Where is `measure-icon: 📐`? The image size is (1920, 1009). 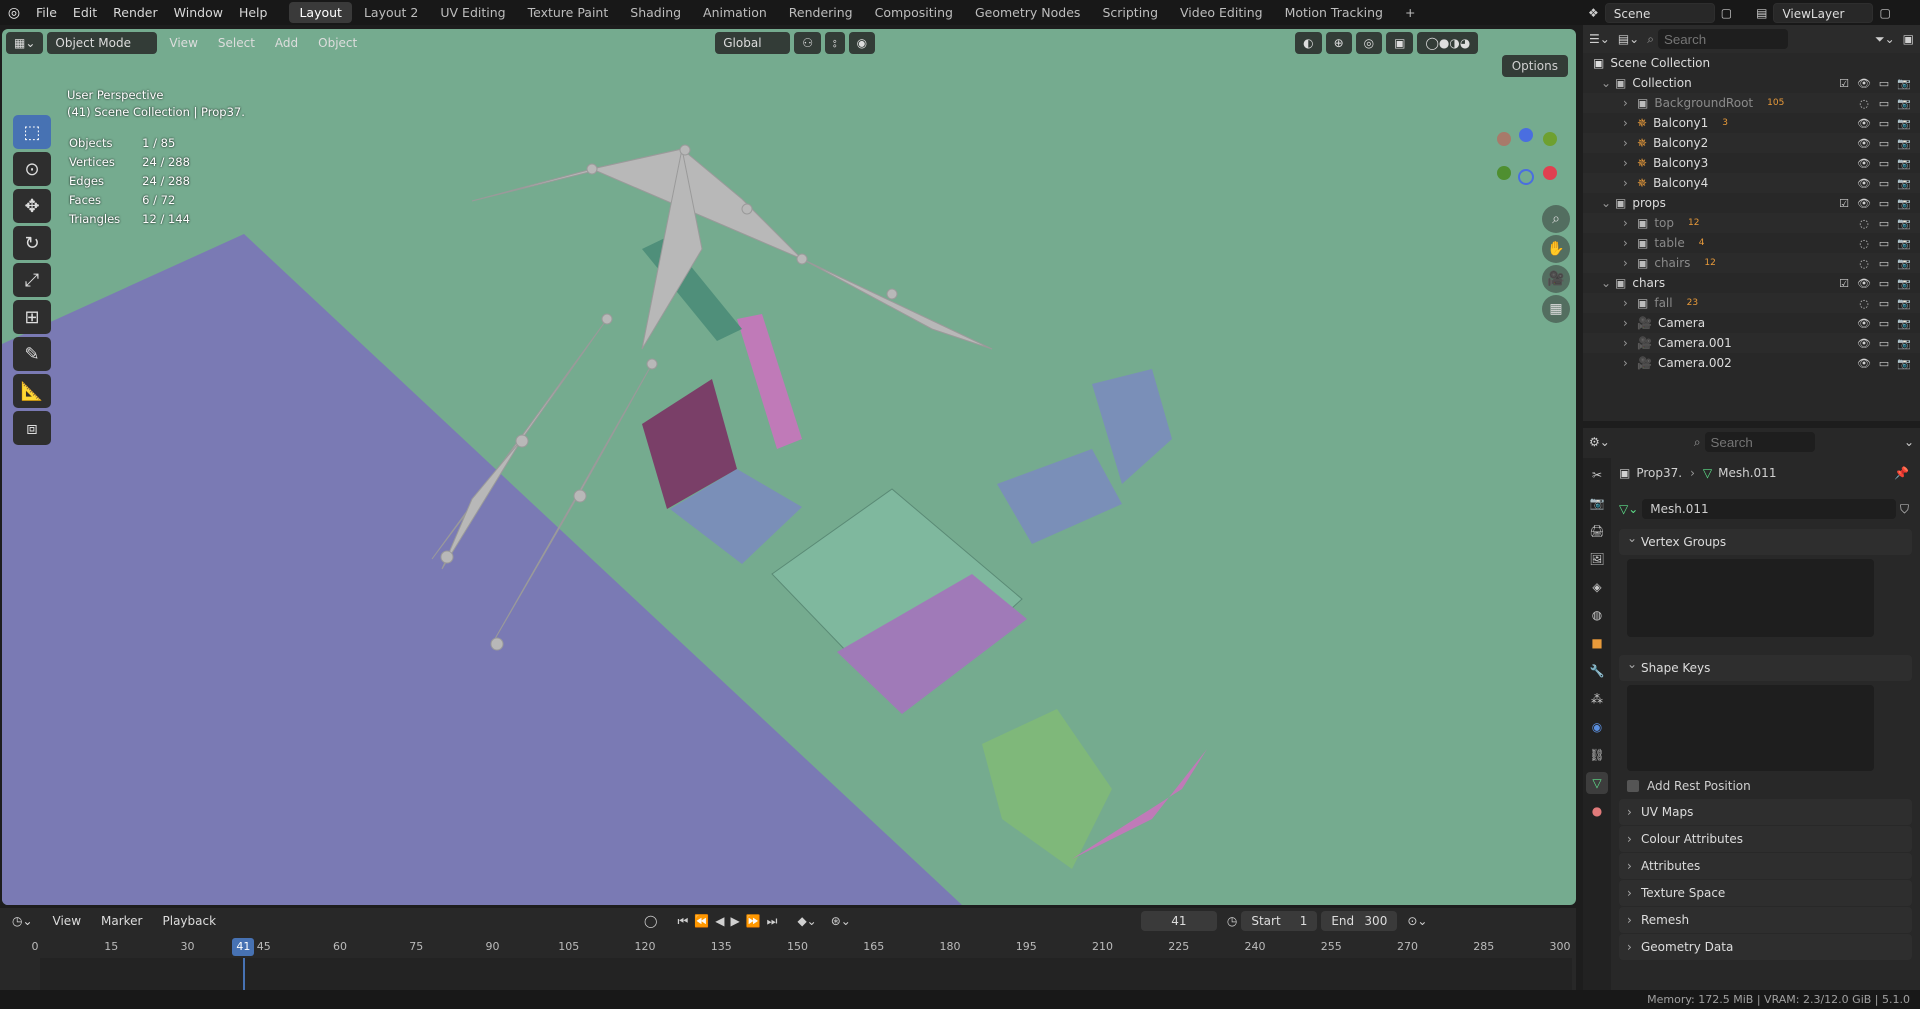
measure-icon: 📐 is located at coordinates (32, 391).